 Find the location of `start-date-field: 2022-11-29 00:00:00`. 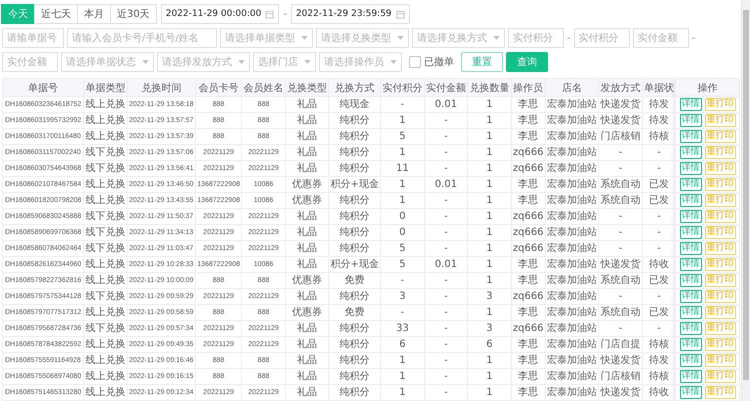

start-date-field: 2022-11-29 00:00:00 is located at coordinates (220, 14).